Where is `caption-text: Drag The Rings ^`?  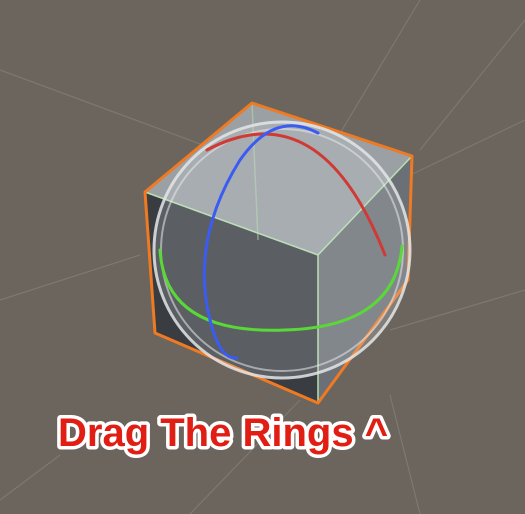 caption-text: Drag The Rings ^ is located at coordinates (223, 433).